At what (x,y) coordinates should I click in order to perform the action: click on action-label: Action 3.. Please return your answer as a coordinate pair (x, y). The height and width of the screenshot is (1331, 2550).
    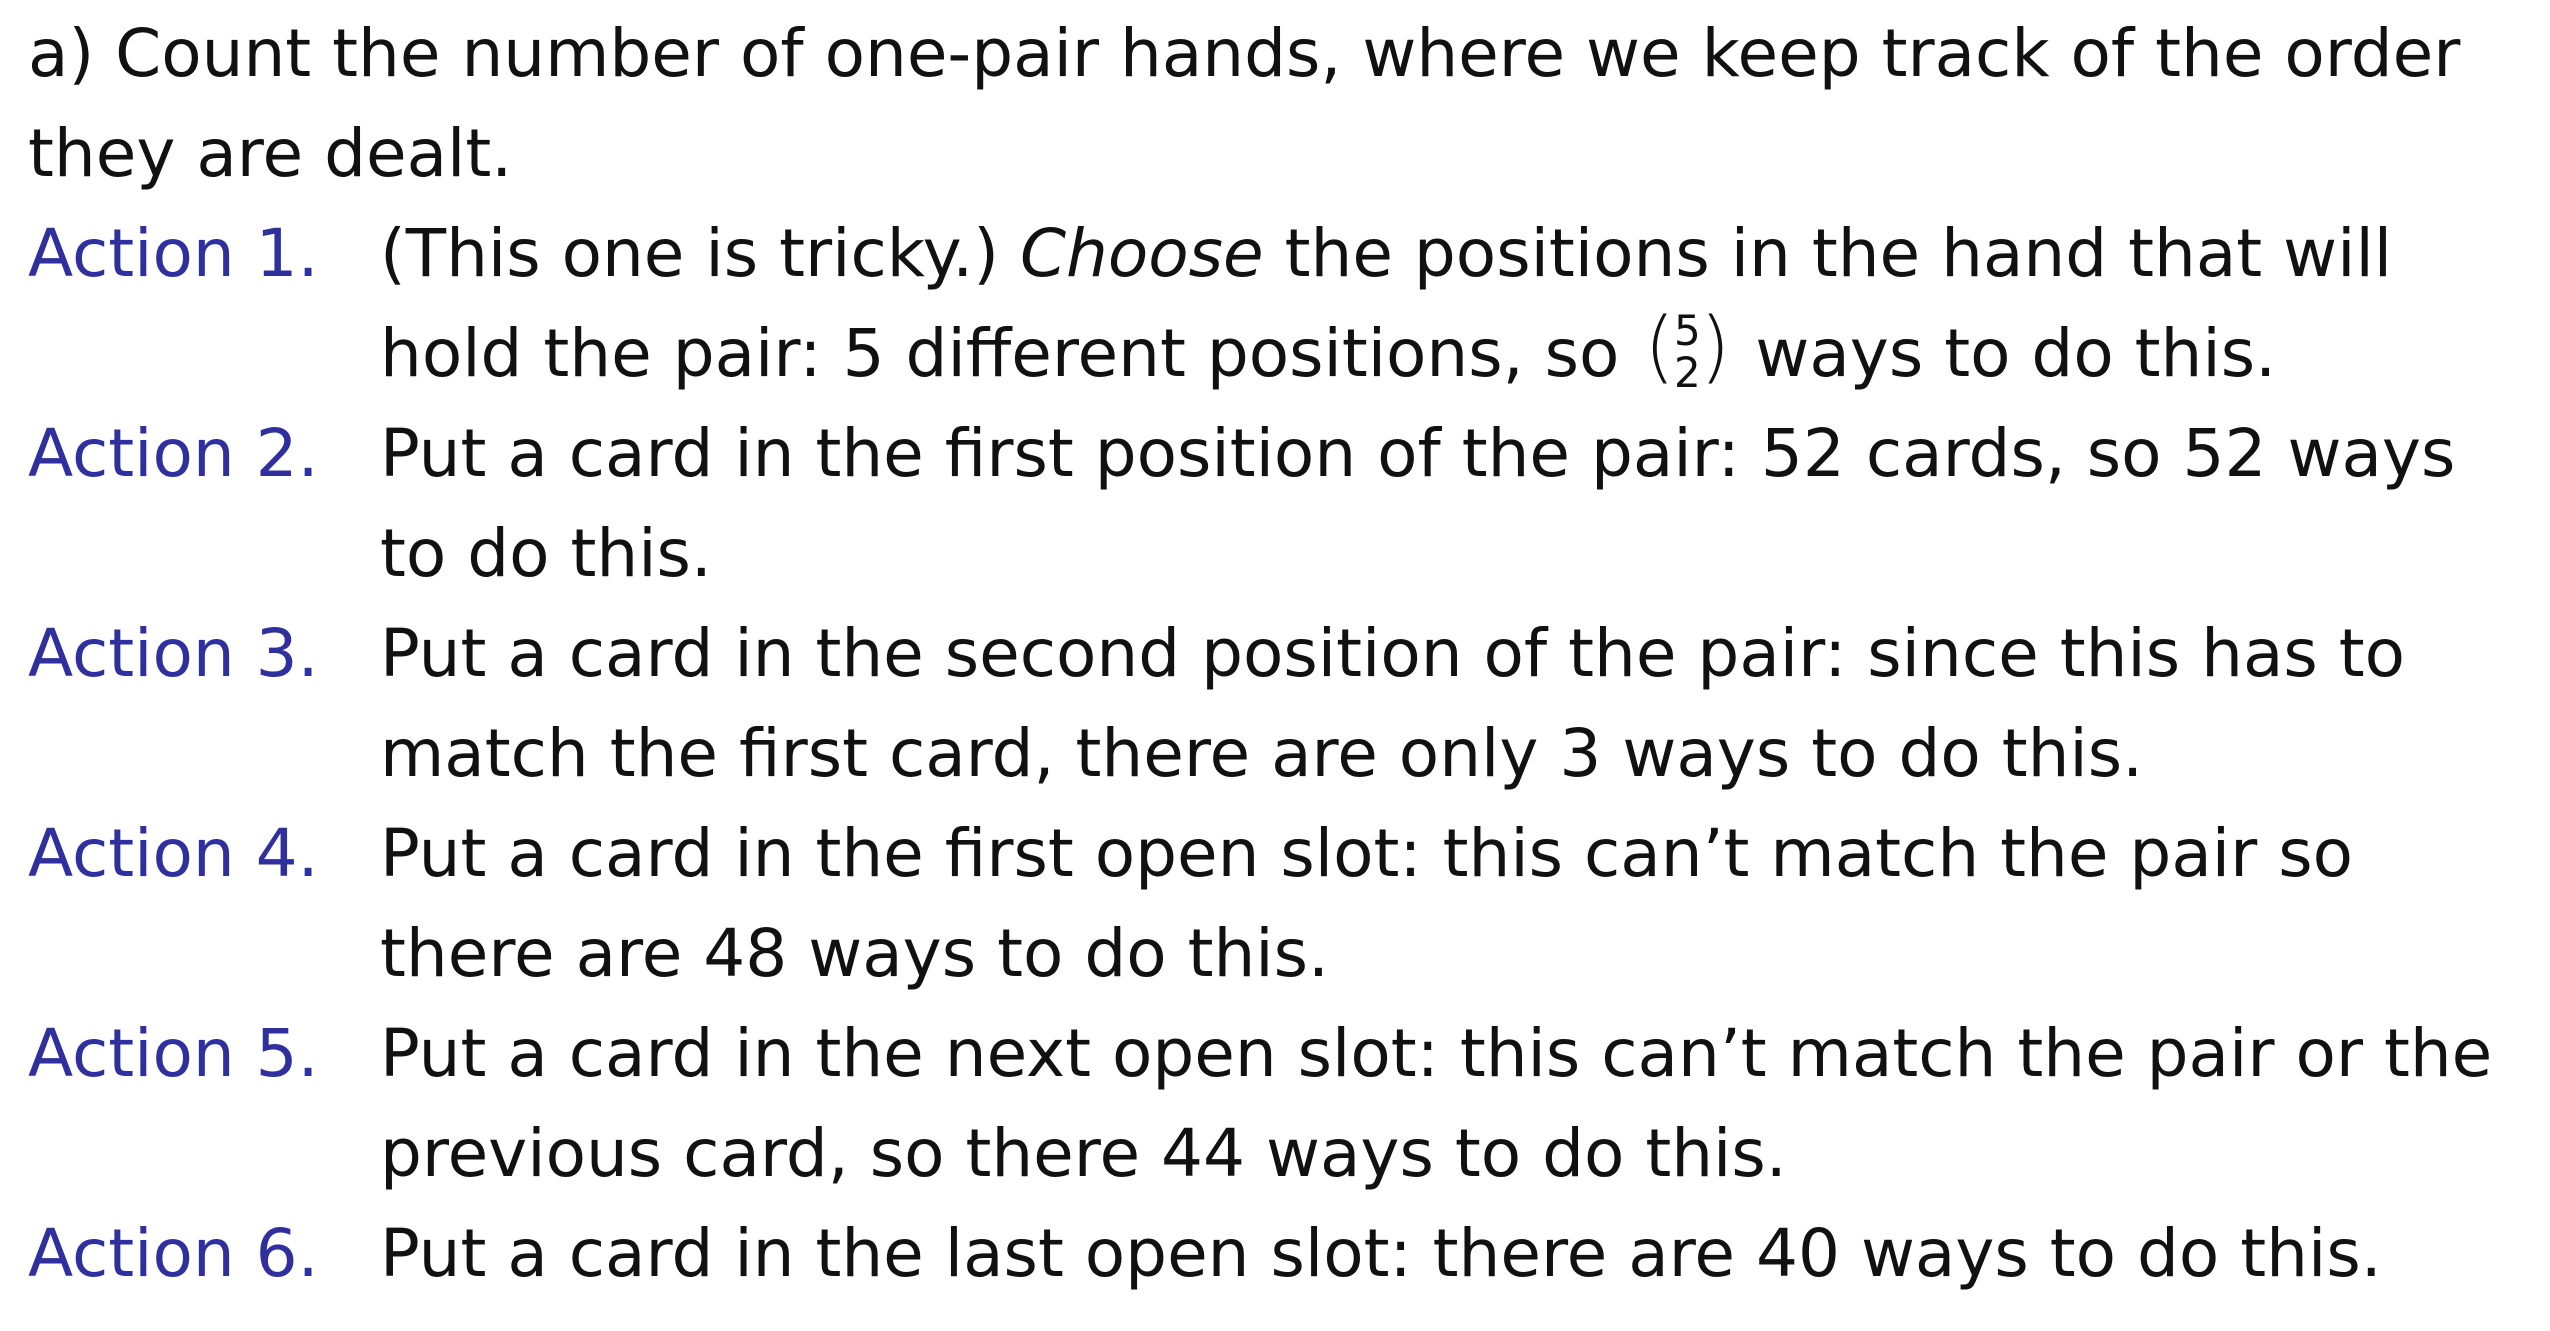
    Looking at the image, I should click on (173, 653).